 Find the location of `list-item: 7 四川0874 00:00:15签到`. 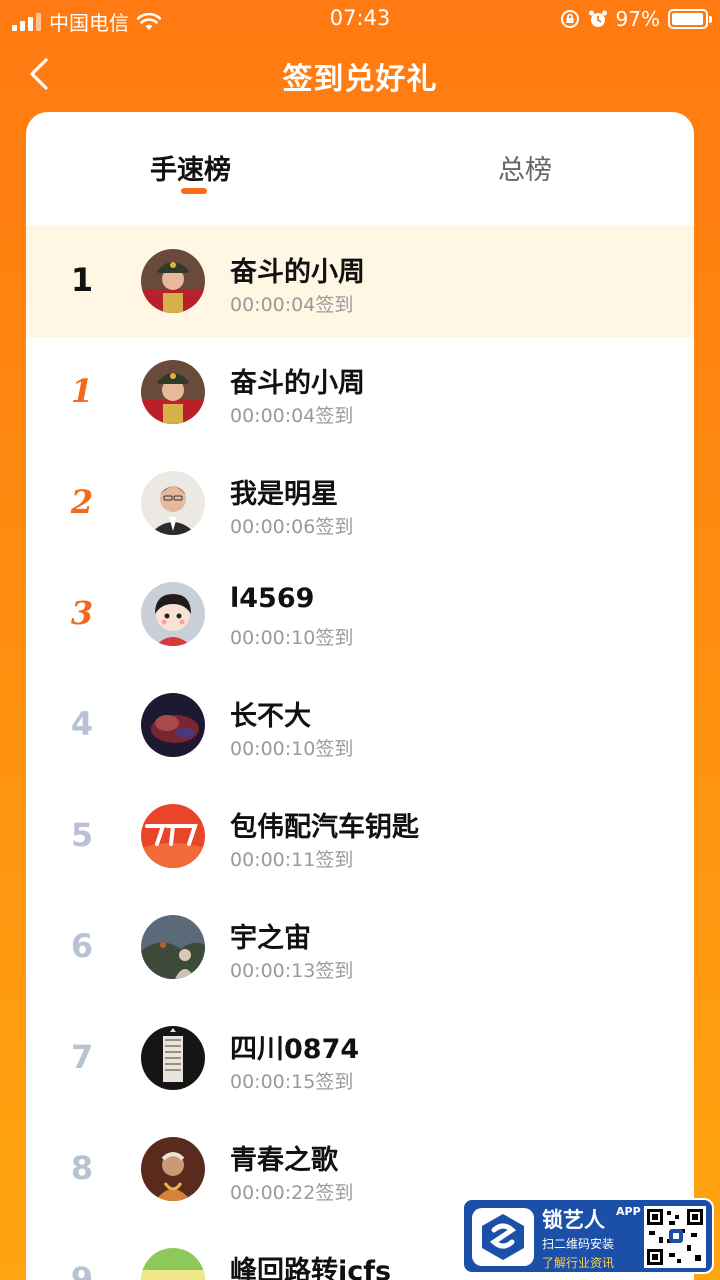

list-item: 7 四川0874 00:00:15签到 is located at coordinates (360, 1058).